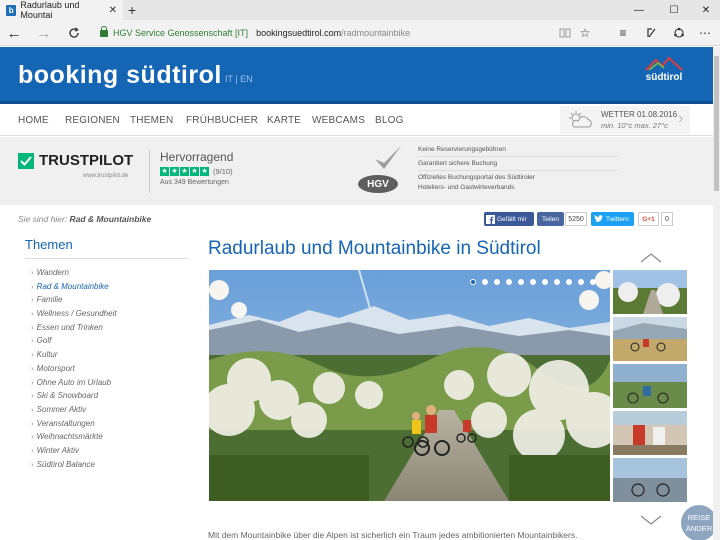 Image resolution: width=720 pixels, height=540 pixels. Describe the element at coordinates (104, 31) in the screenshot. I see `lock-icon` at that location.